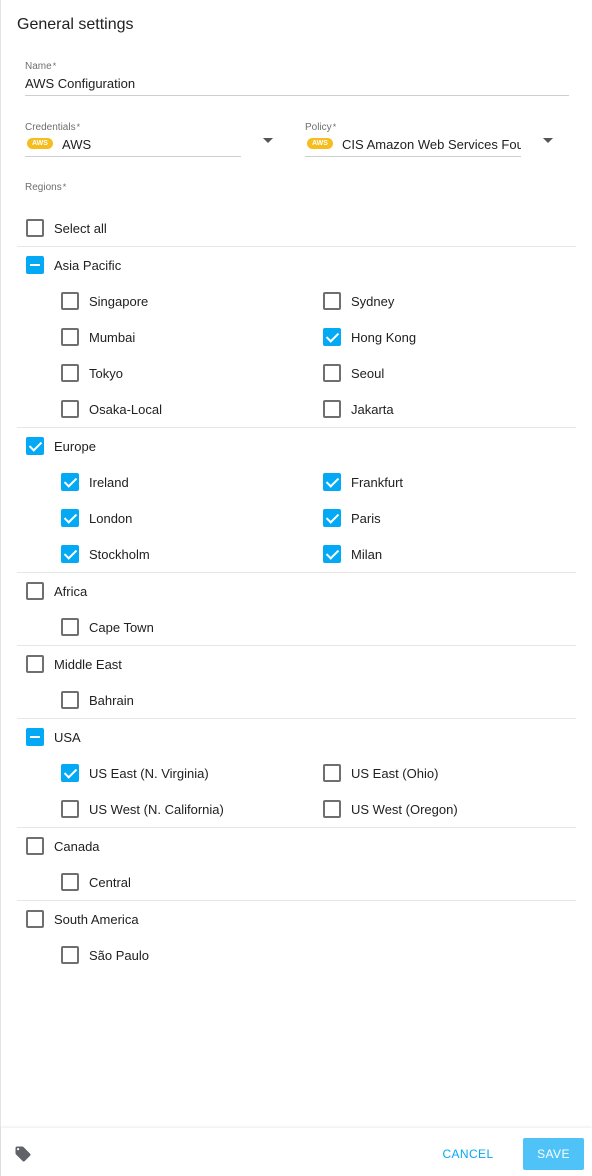  I want to click on region-checkbox: Tokyo, so click(92, 373).